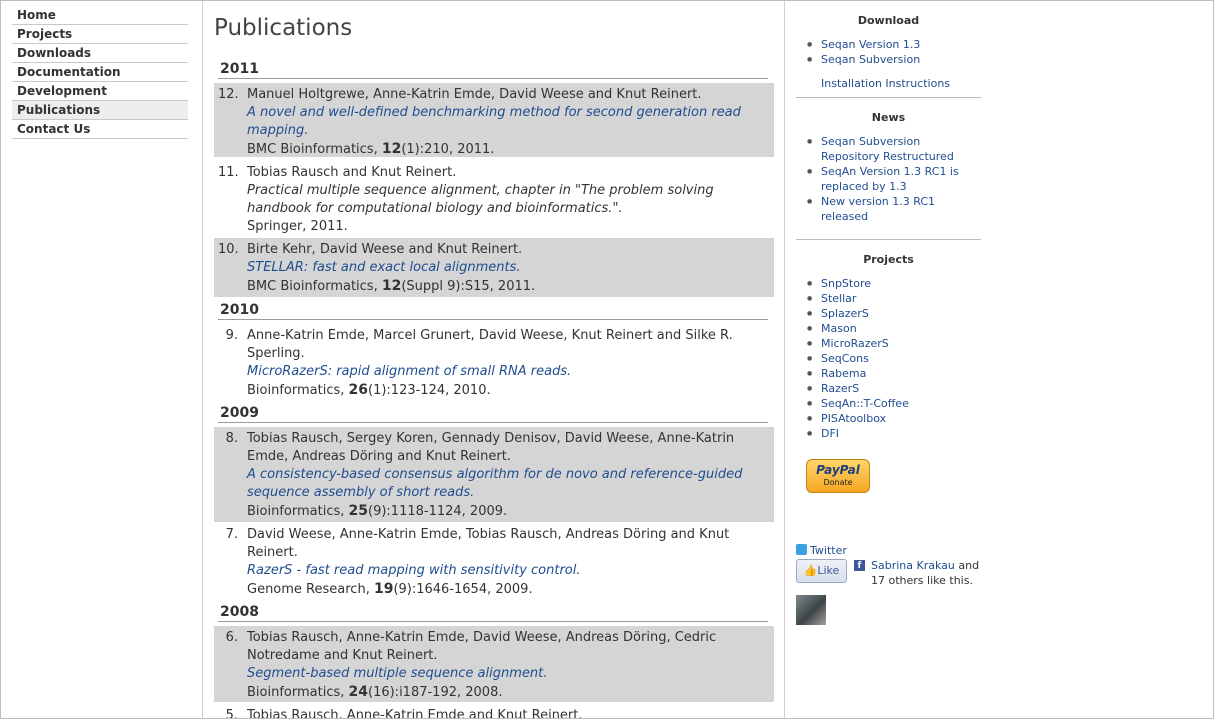 The width and height of the screenshot is (1214, 719). I want to click on news-heading: News, so click(888, 117).